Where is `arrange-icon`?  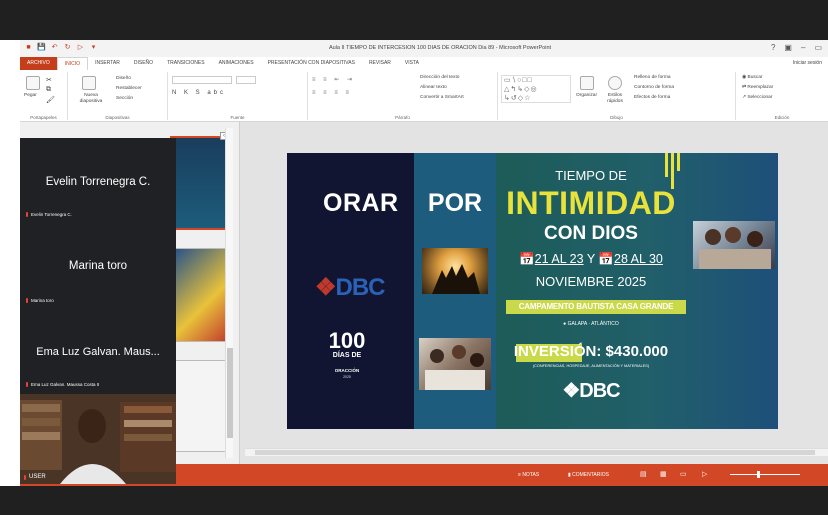 arrange-icon is located at coordinates (587, 83).